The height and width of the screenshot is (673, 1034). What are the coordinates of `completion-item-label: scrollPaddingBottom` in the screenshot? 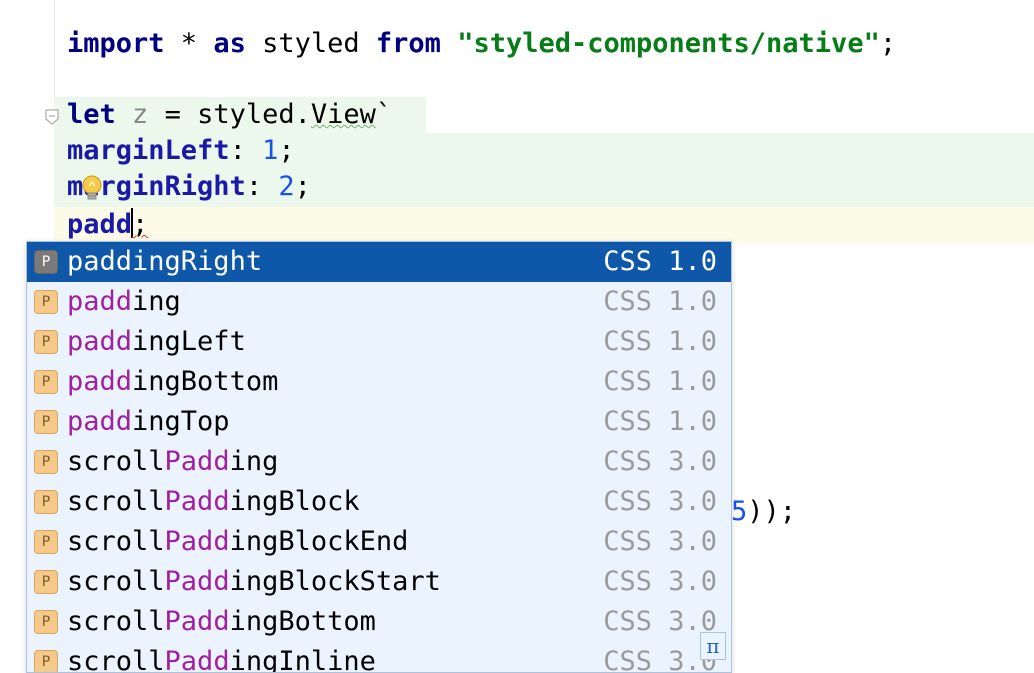 It's located at (221, 622).